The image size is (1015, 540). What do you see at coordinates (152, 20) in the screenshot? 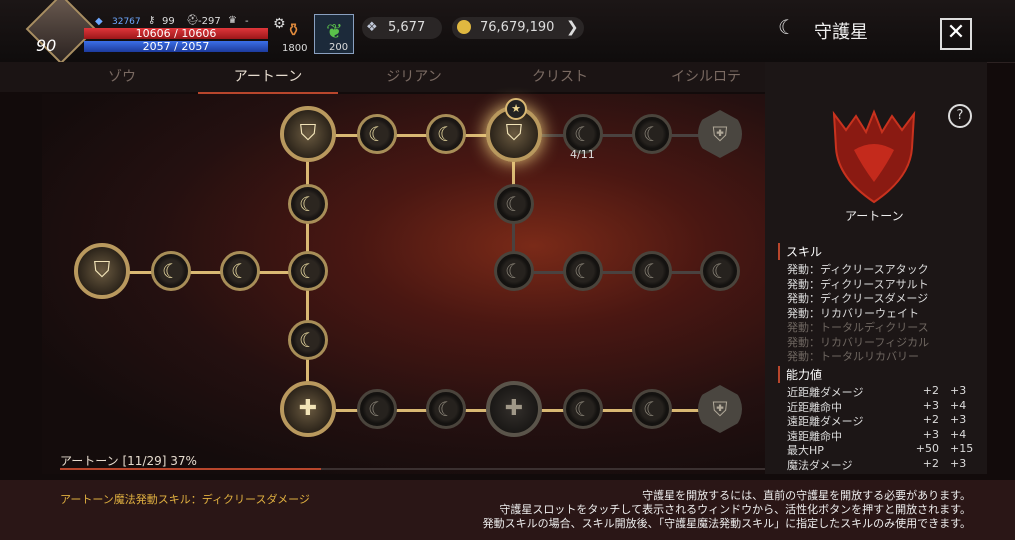
I see `key-icon: ⚷` at bounding box center [152, 20].